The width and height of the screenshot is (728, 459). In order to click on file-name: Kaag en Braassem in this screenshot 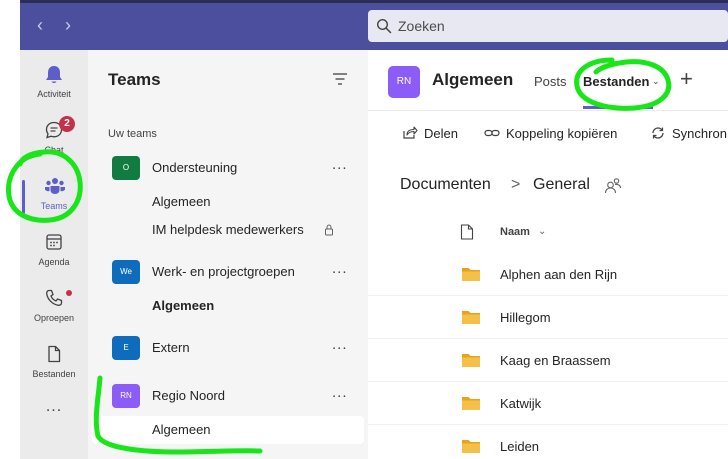, I will do `click(555, 360)`.